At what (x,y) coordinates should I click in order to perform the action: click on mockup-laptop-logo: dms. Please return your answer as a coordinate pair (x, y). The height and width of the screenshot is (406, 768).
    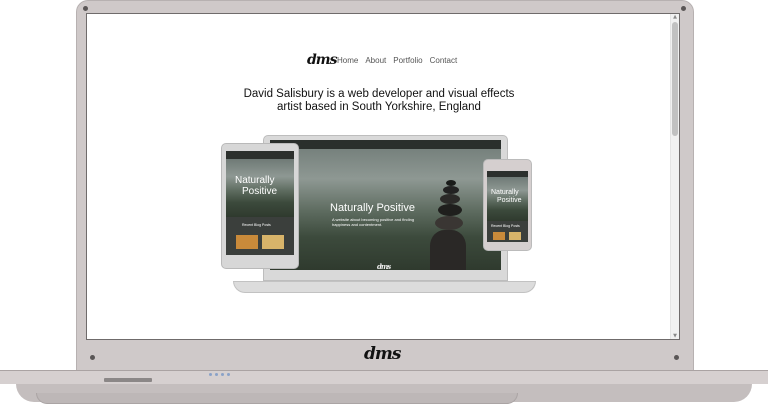
    Looking at the image, I should click on (384, 266).